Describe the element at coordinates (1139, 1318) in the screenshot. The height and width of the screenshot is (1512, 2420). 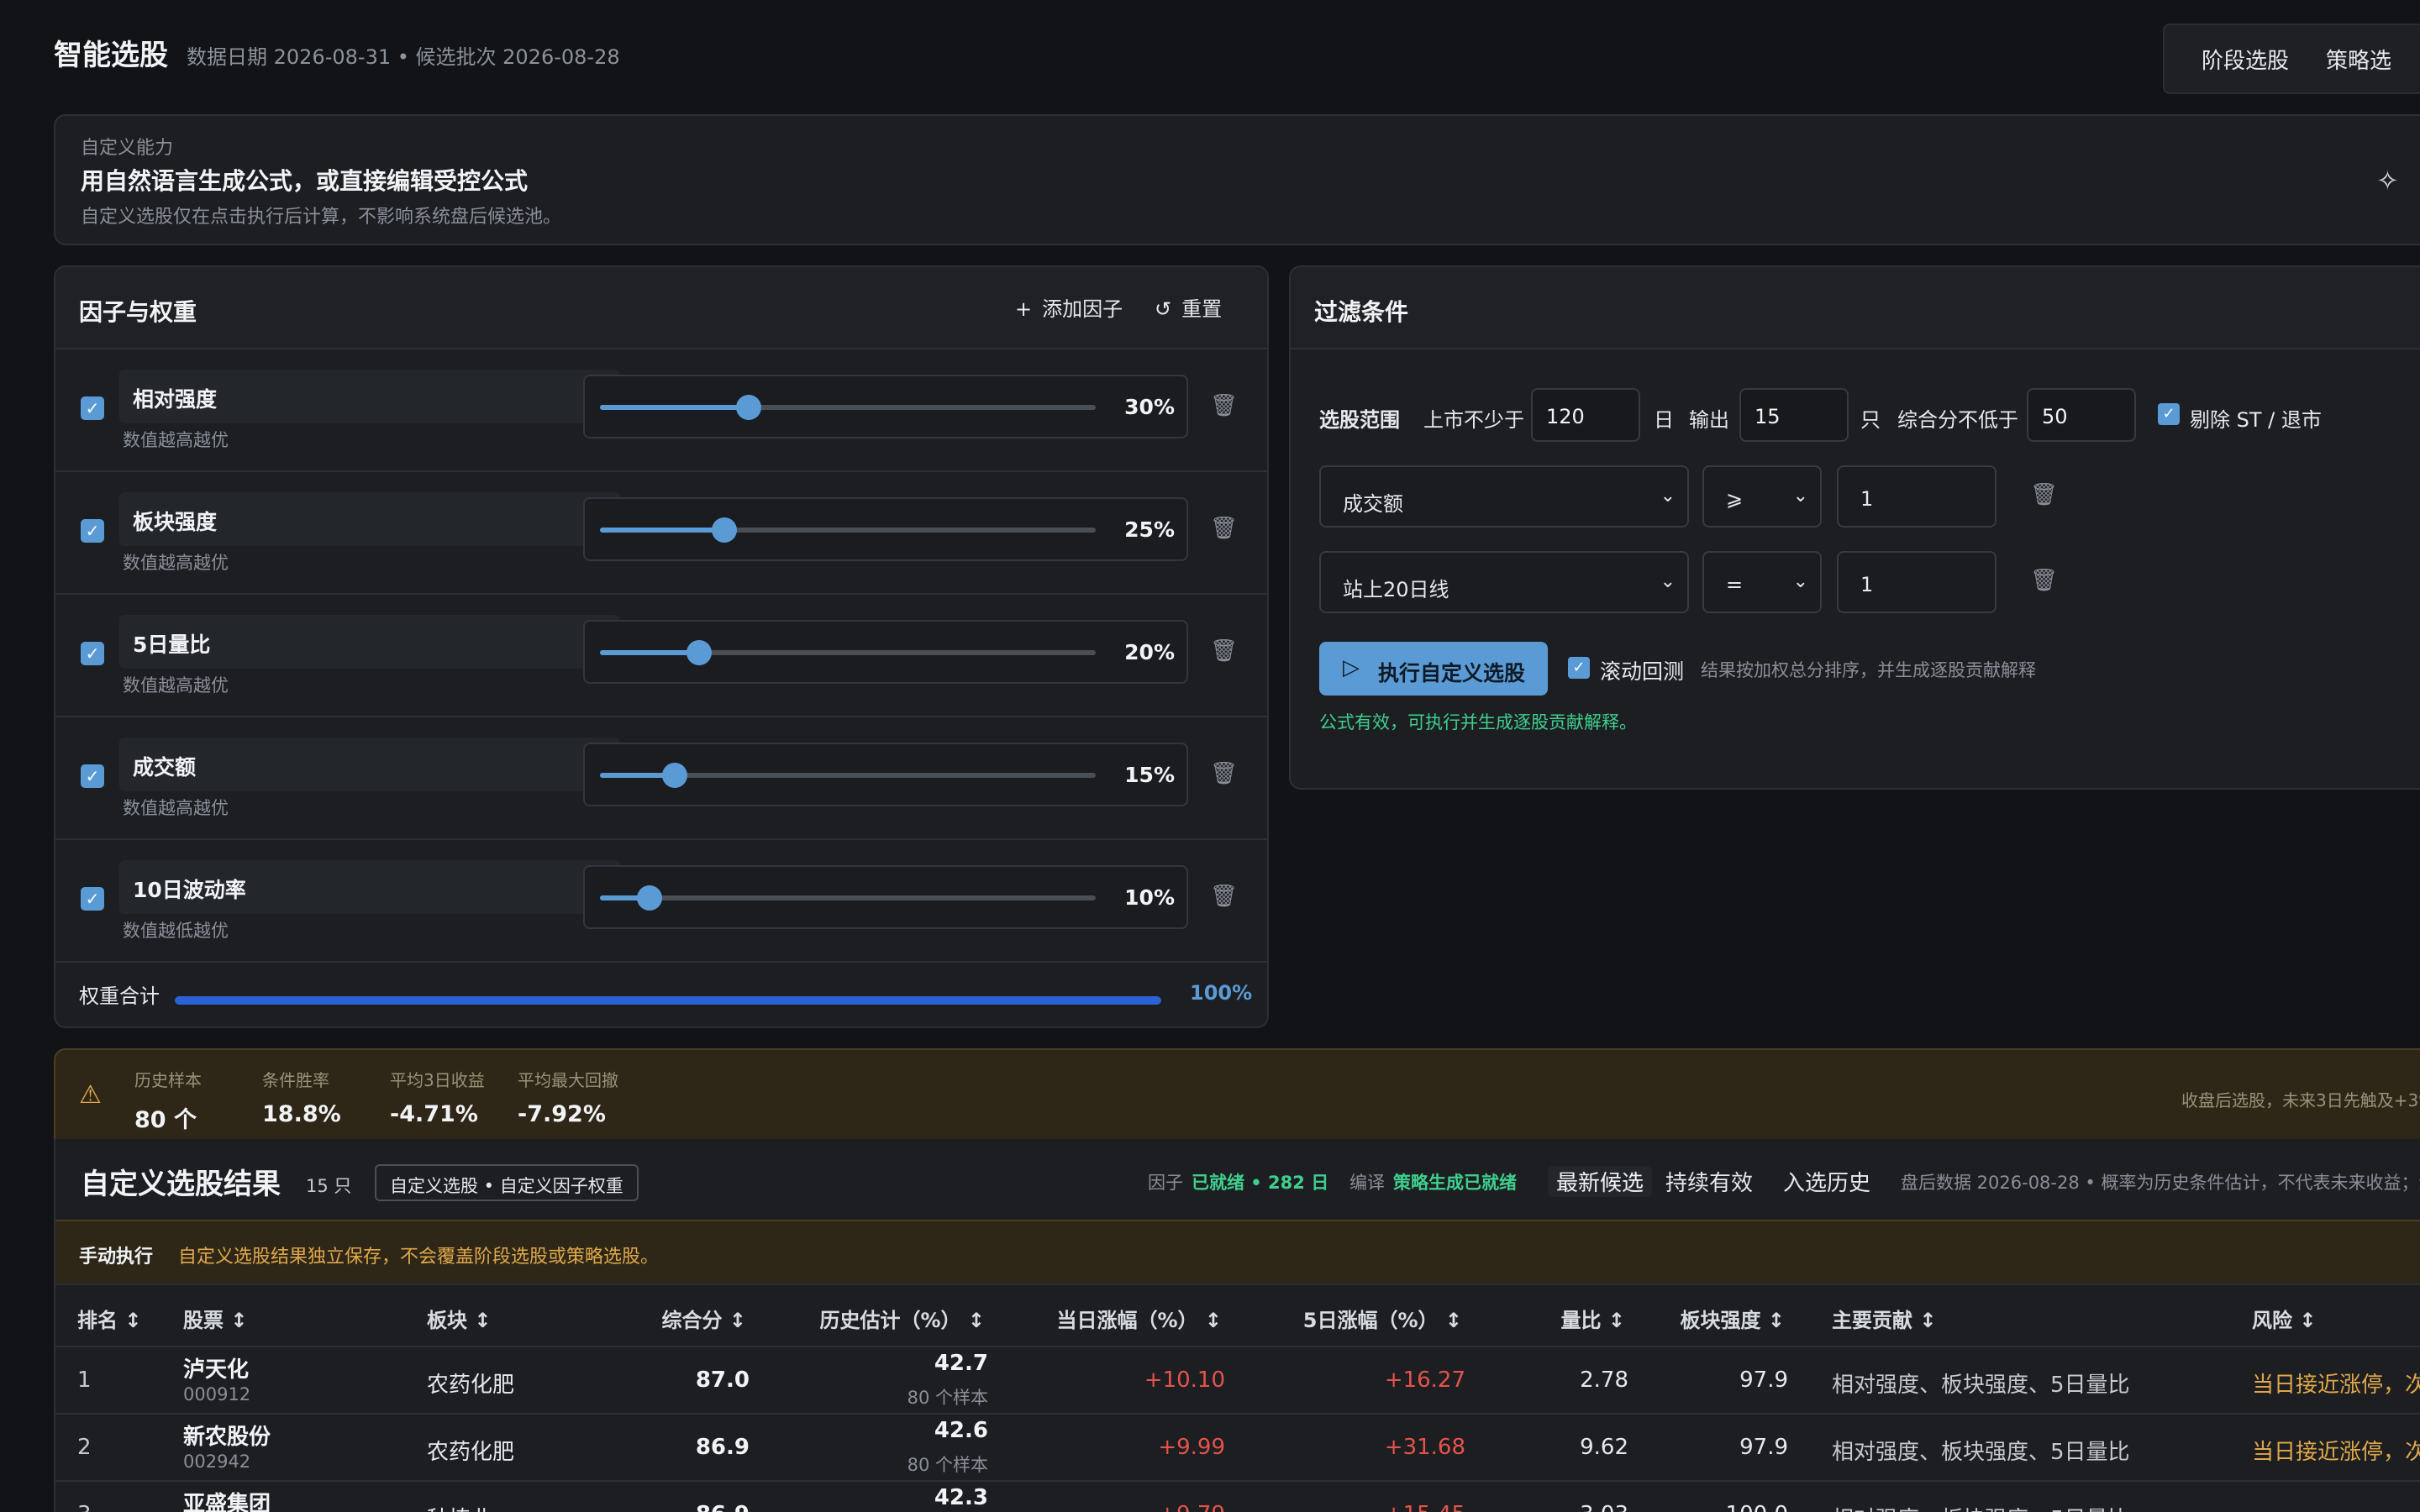
I see `column-header: 当日涨幅（%） ↕` at that location.